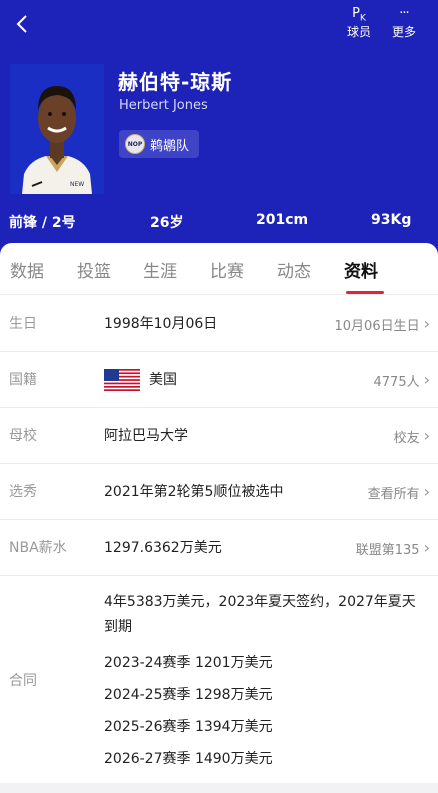 This screenshot has height=793, width=438. Describe the element at coordinates (365, 292) in the screenshot. I see `active-tab-indicator` at that location.